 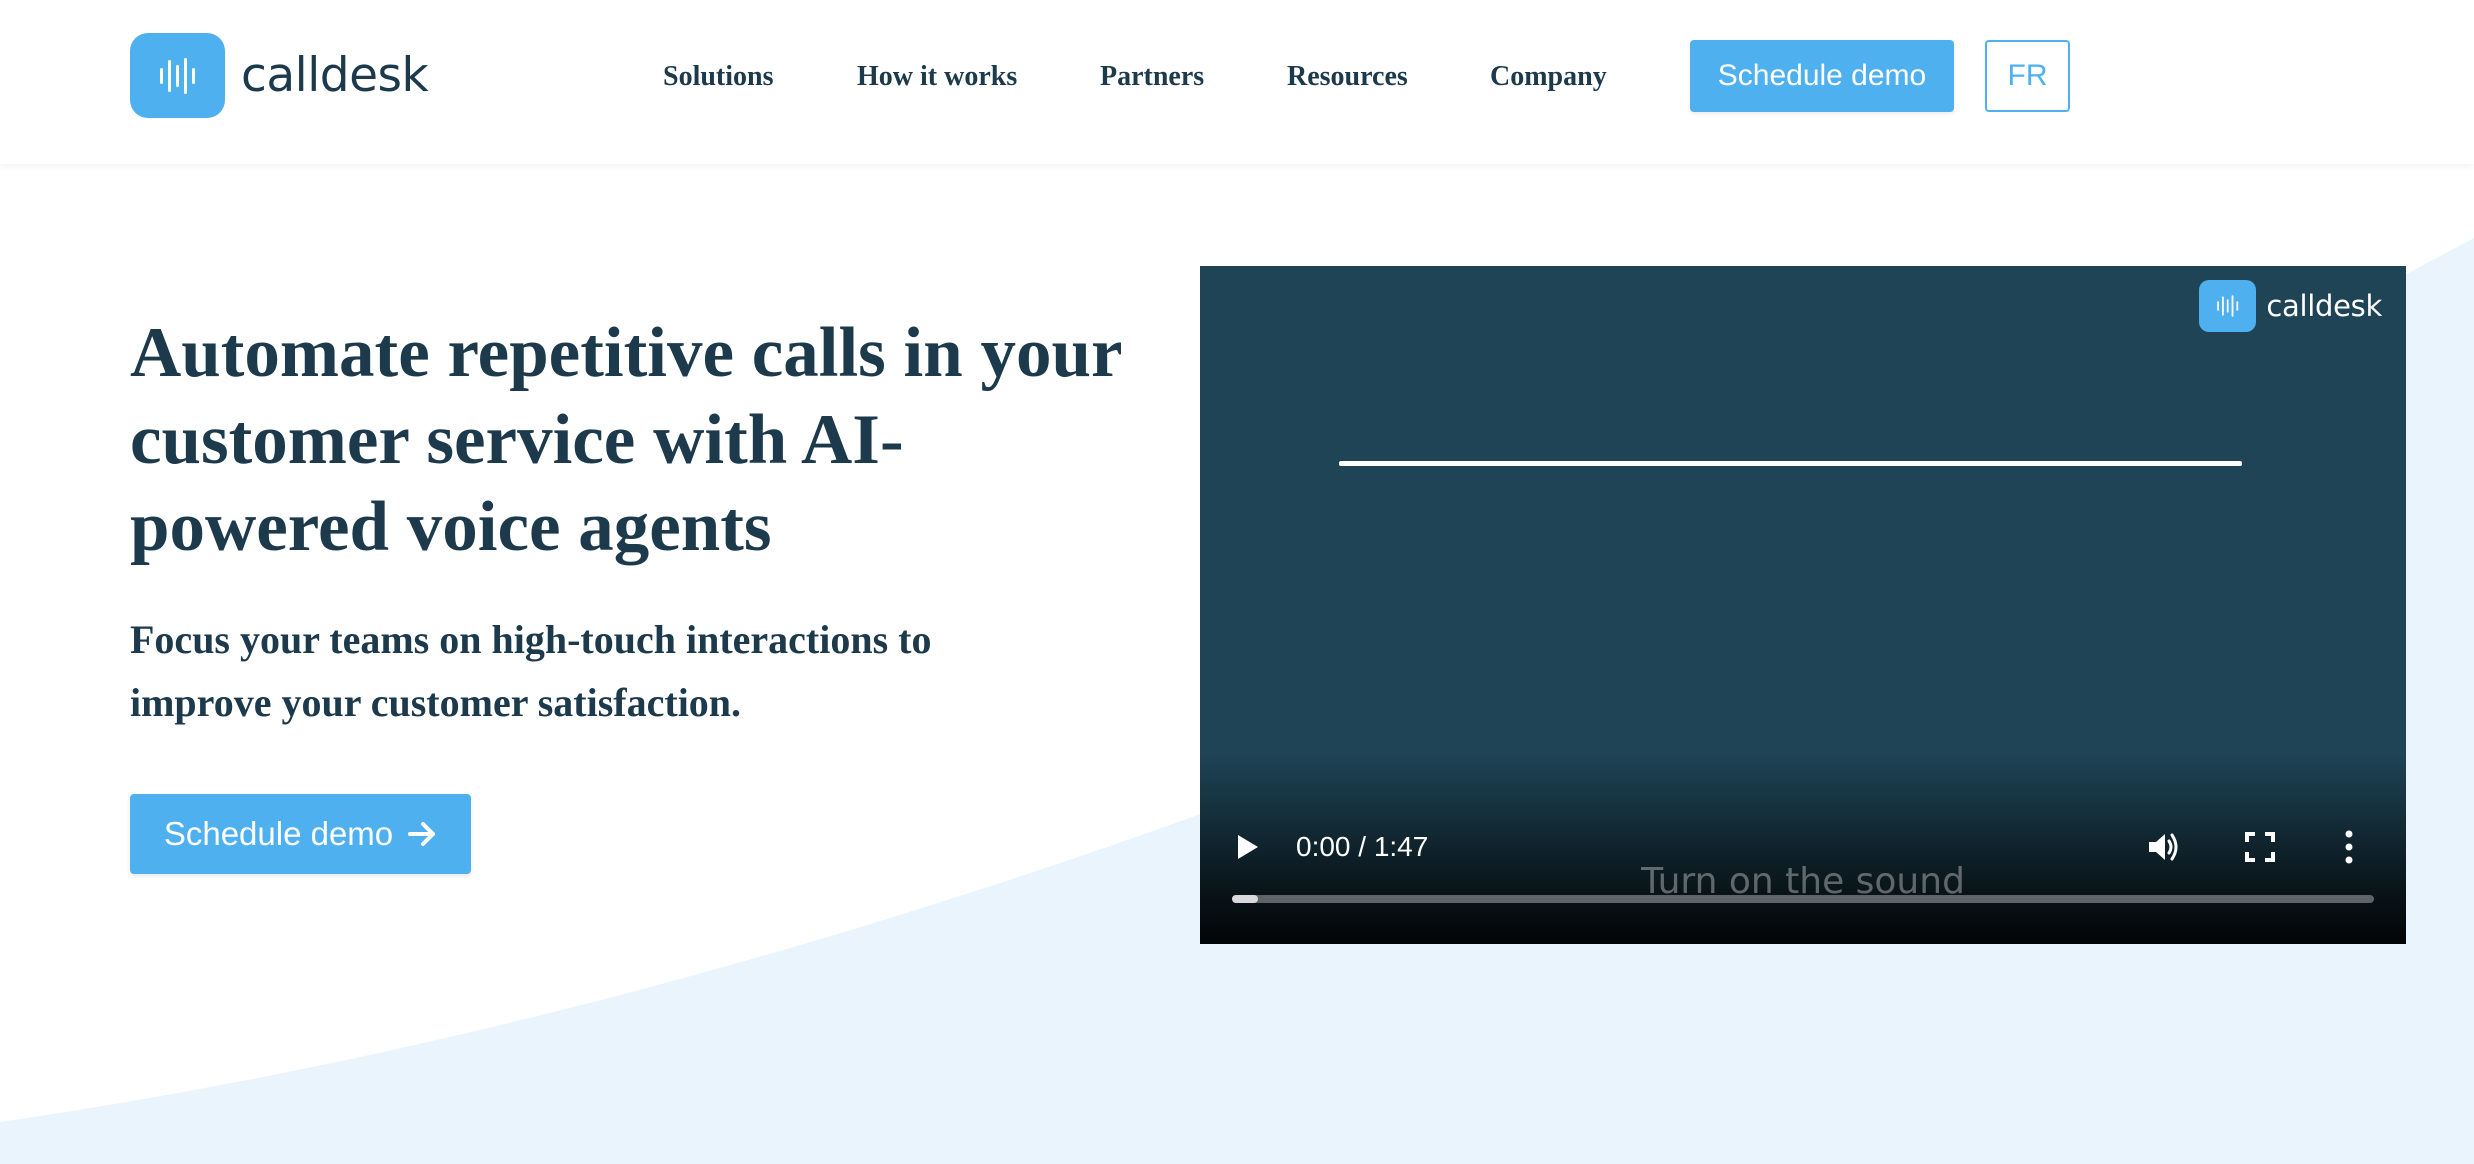 What do you see at coordinates (1347, 77) in the screenshot?
I see `nav-item-resources: Resources` at bounding box center [1347, 77].